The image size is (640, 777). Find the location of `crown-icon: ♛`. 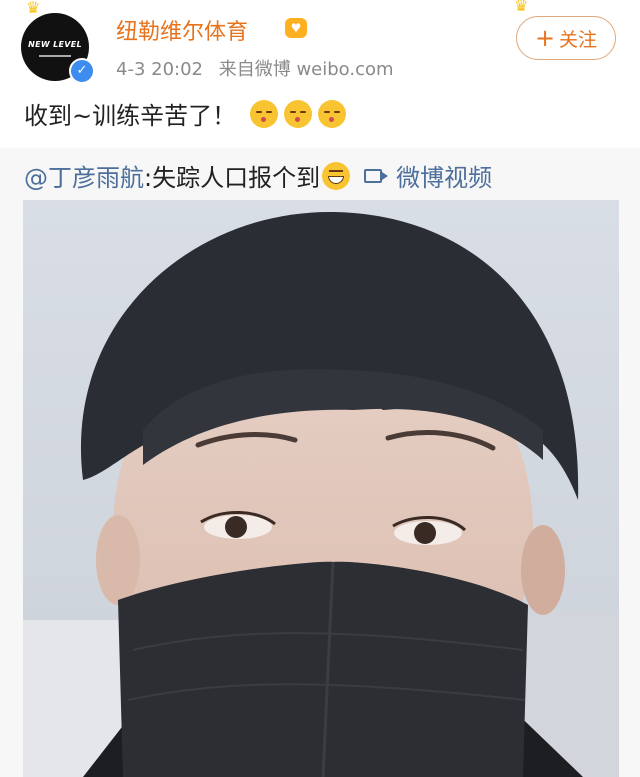

crown-icon: ♛ is located at coordinates (33, 8).